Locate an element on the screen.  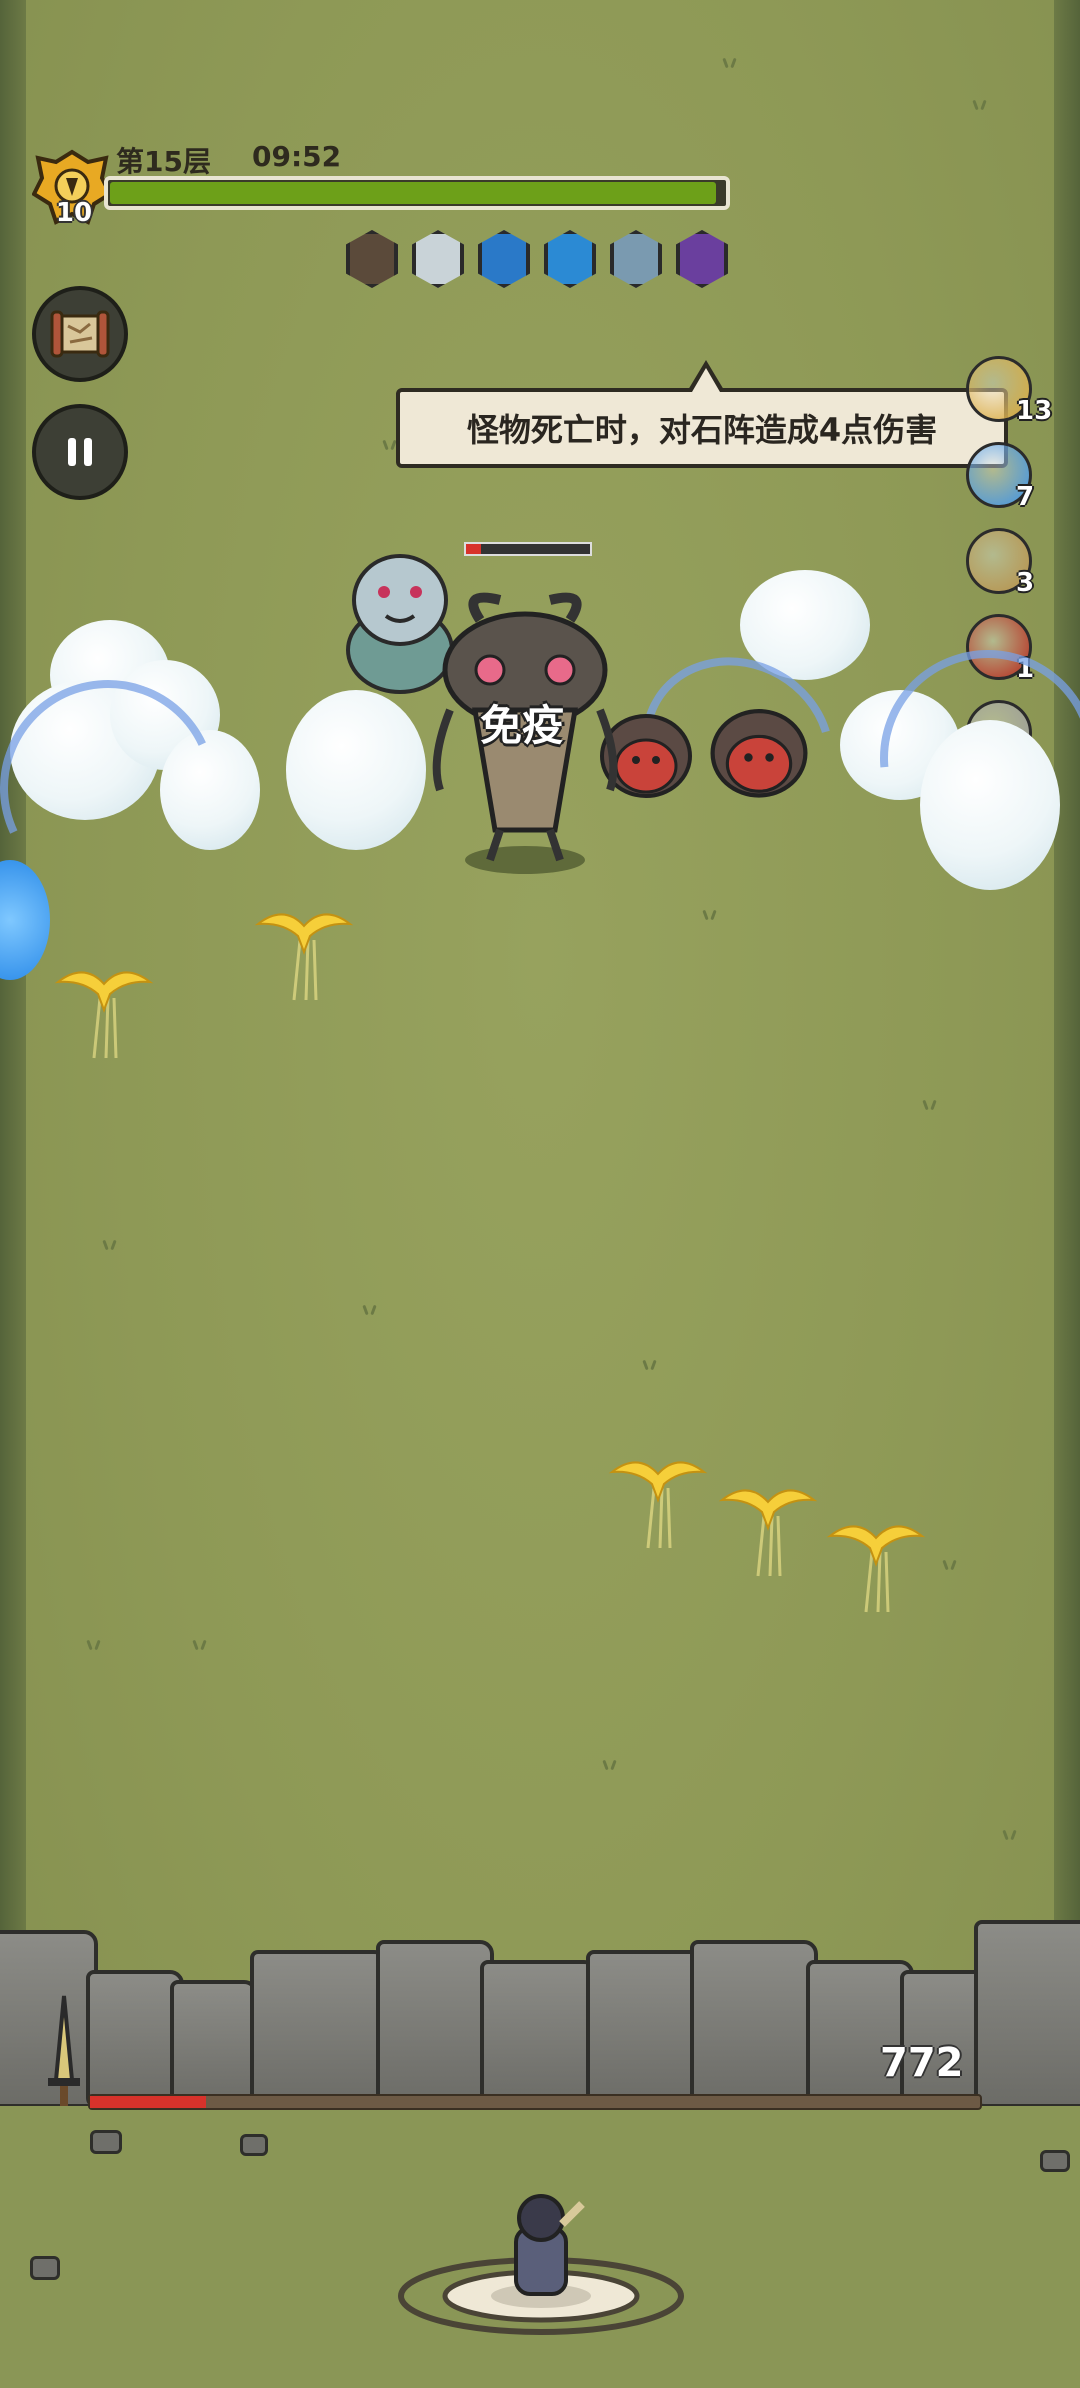
buff-count: 7 is located at coordinates (1025, 497).